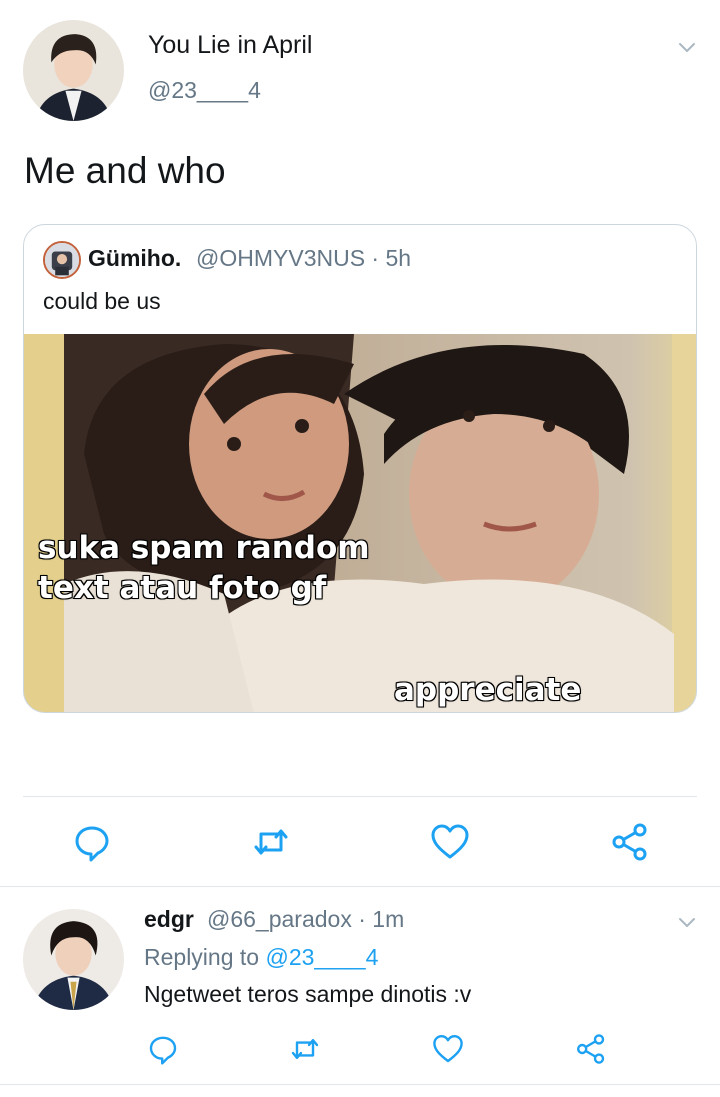  What do you see at coordinates (202, 957) in the screenshot?
I see `replying-to-label: Replying to` at bounding box center [202, 957].